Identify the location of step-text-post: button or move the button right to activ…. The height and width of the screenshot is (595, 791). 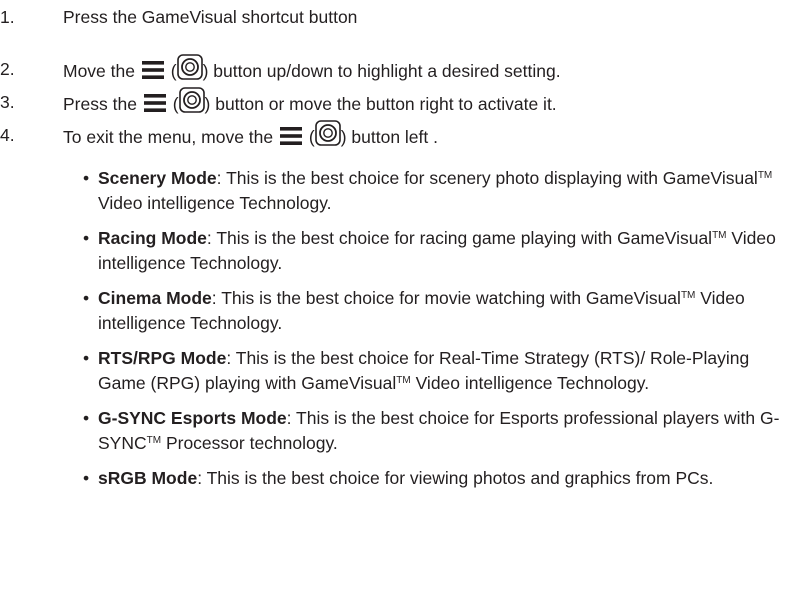
(386, 104).